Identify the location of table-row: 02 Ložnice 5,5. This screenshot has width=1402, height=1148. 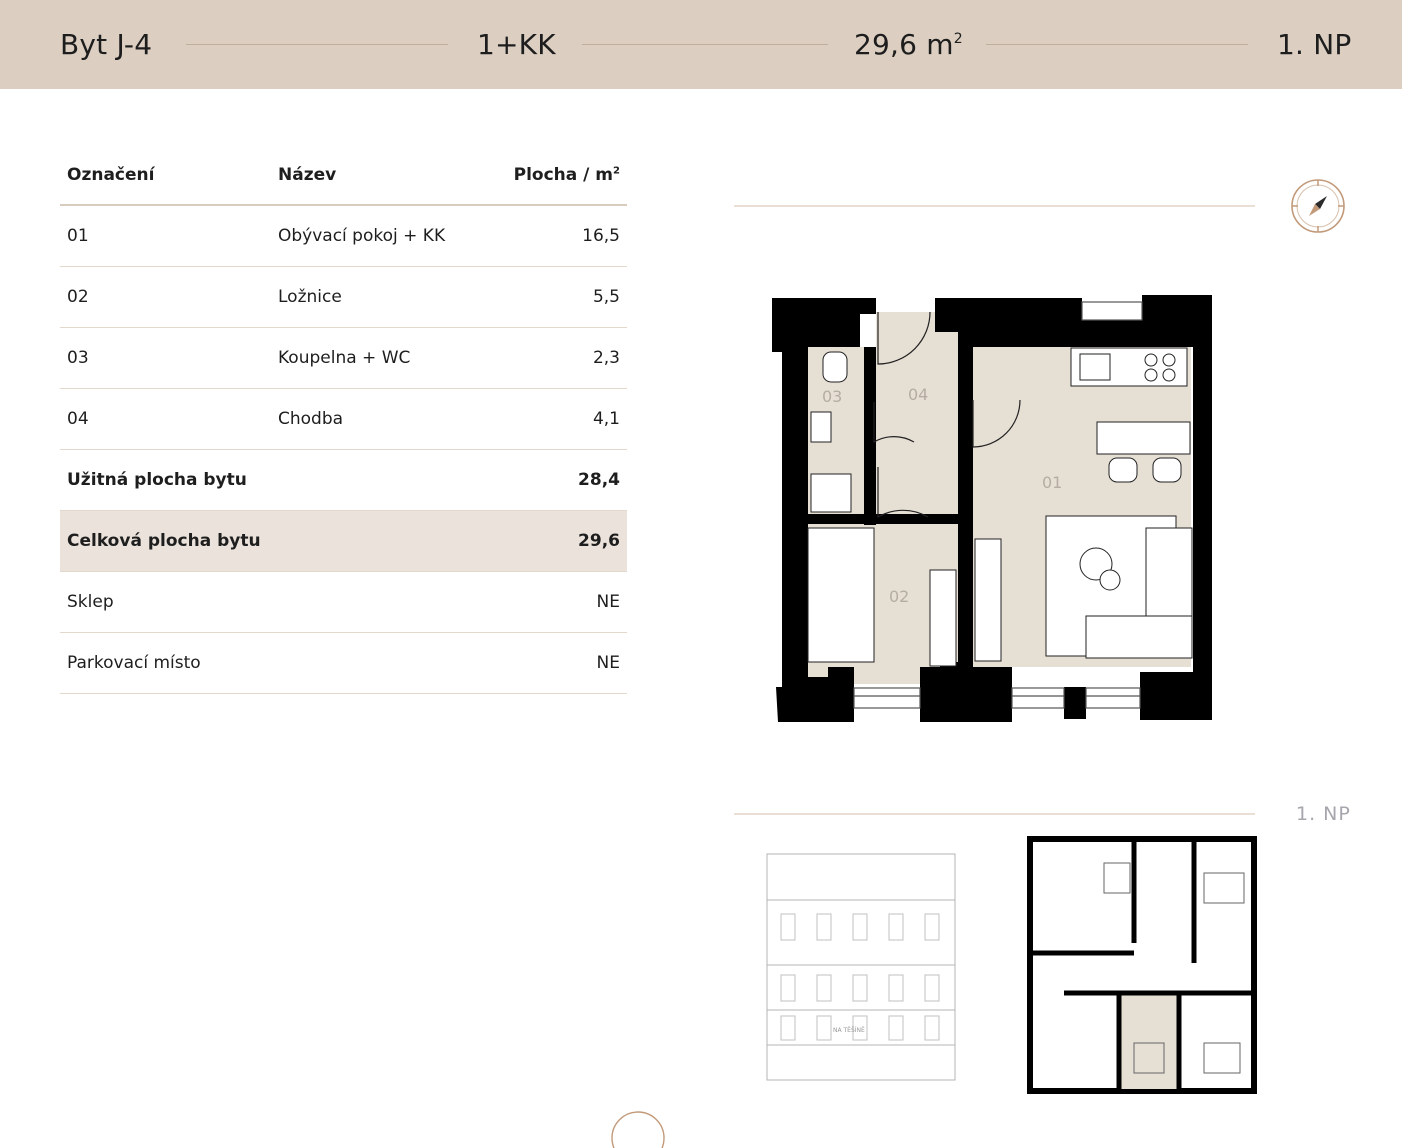
(343, 297).